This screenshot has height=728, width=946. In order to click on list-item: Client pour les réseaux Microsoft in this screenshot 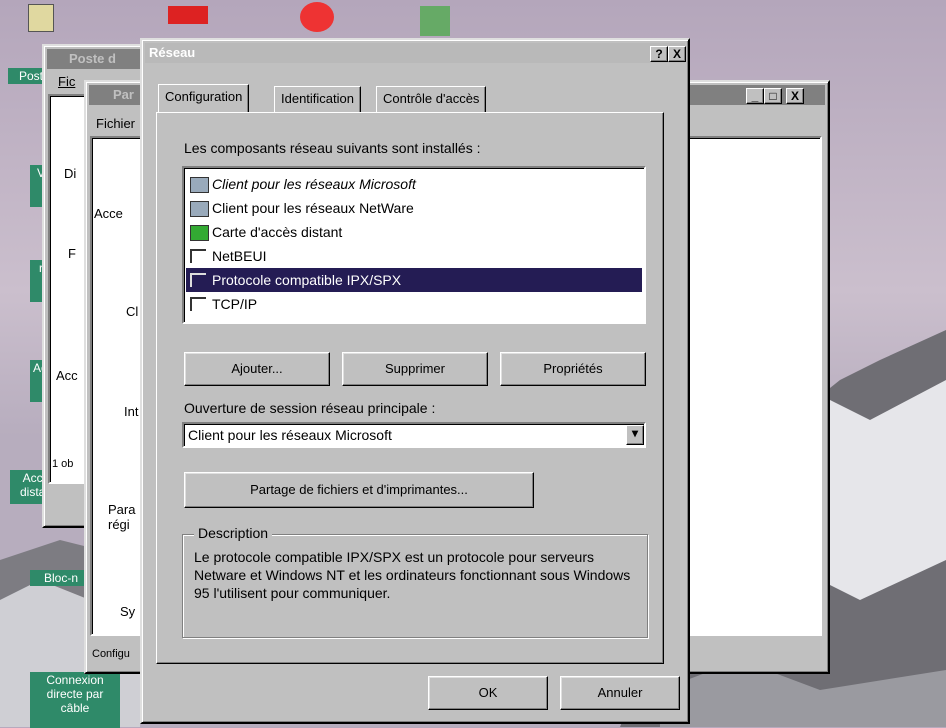, I will do `click(414, 184)`.